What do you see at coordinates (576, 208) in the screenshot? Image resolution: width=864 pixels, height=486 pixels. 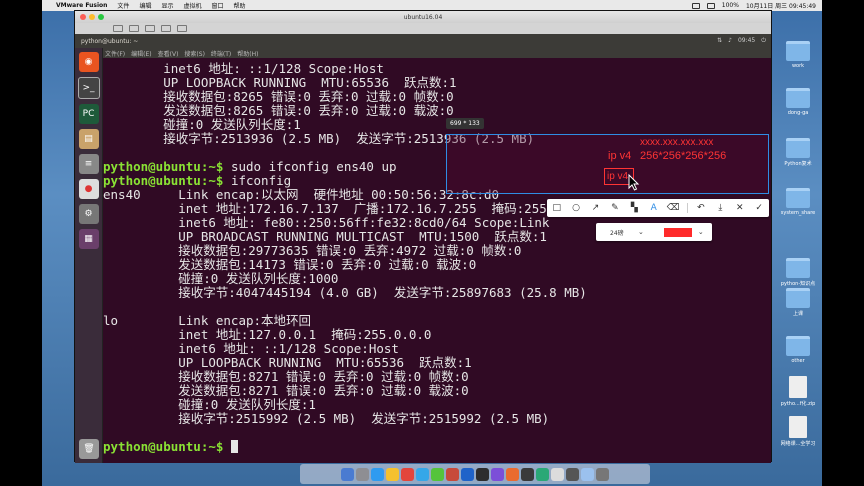 I see `ellipse-tool-icon: ○` at bounding box center [576, 208].